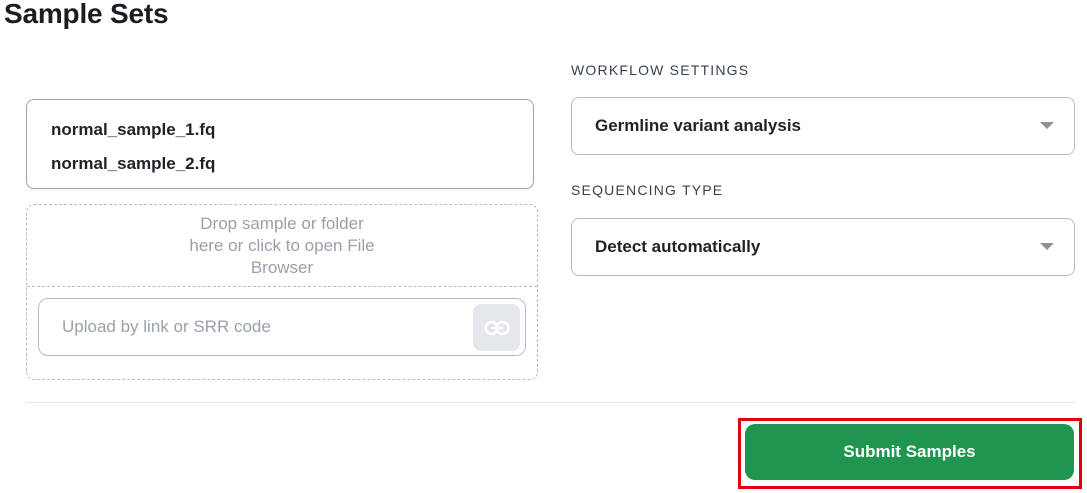  I want to click on submit-samples-button: Submit Samples, so click(909, 452).